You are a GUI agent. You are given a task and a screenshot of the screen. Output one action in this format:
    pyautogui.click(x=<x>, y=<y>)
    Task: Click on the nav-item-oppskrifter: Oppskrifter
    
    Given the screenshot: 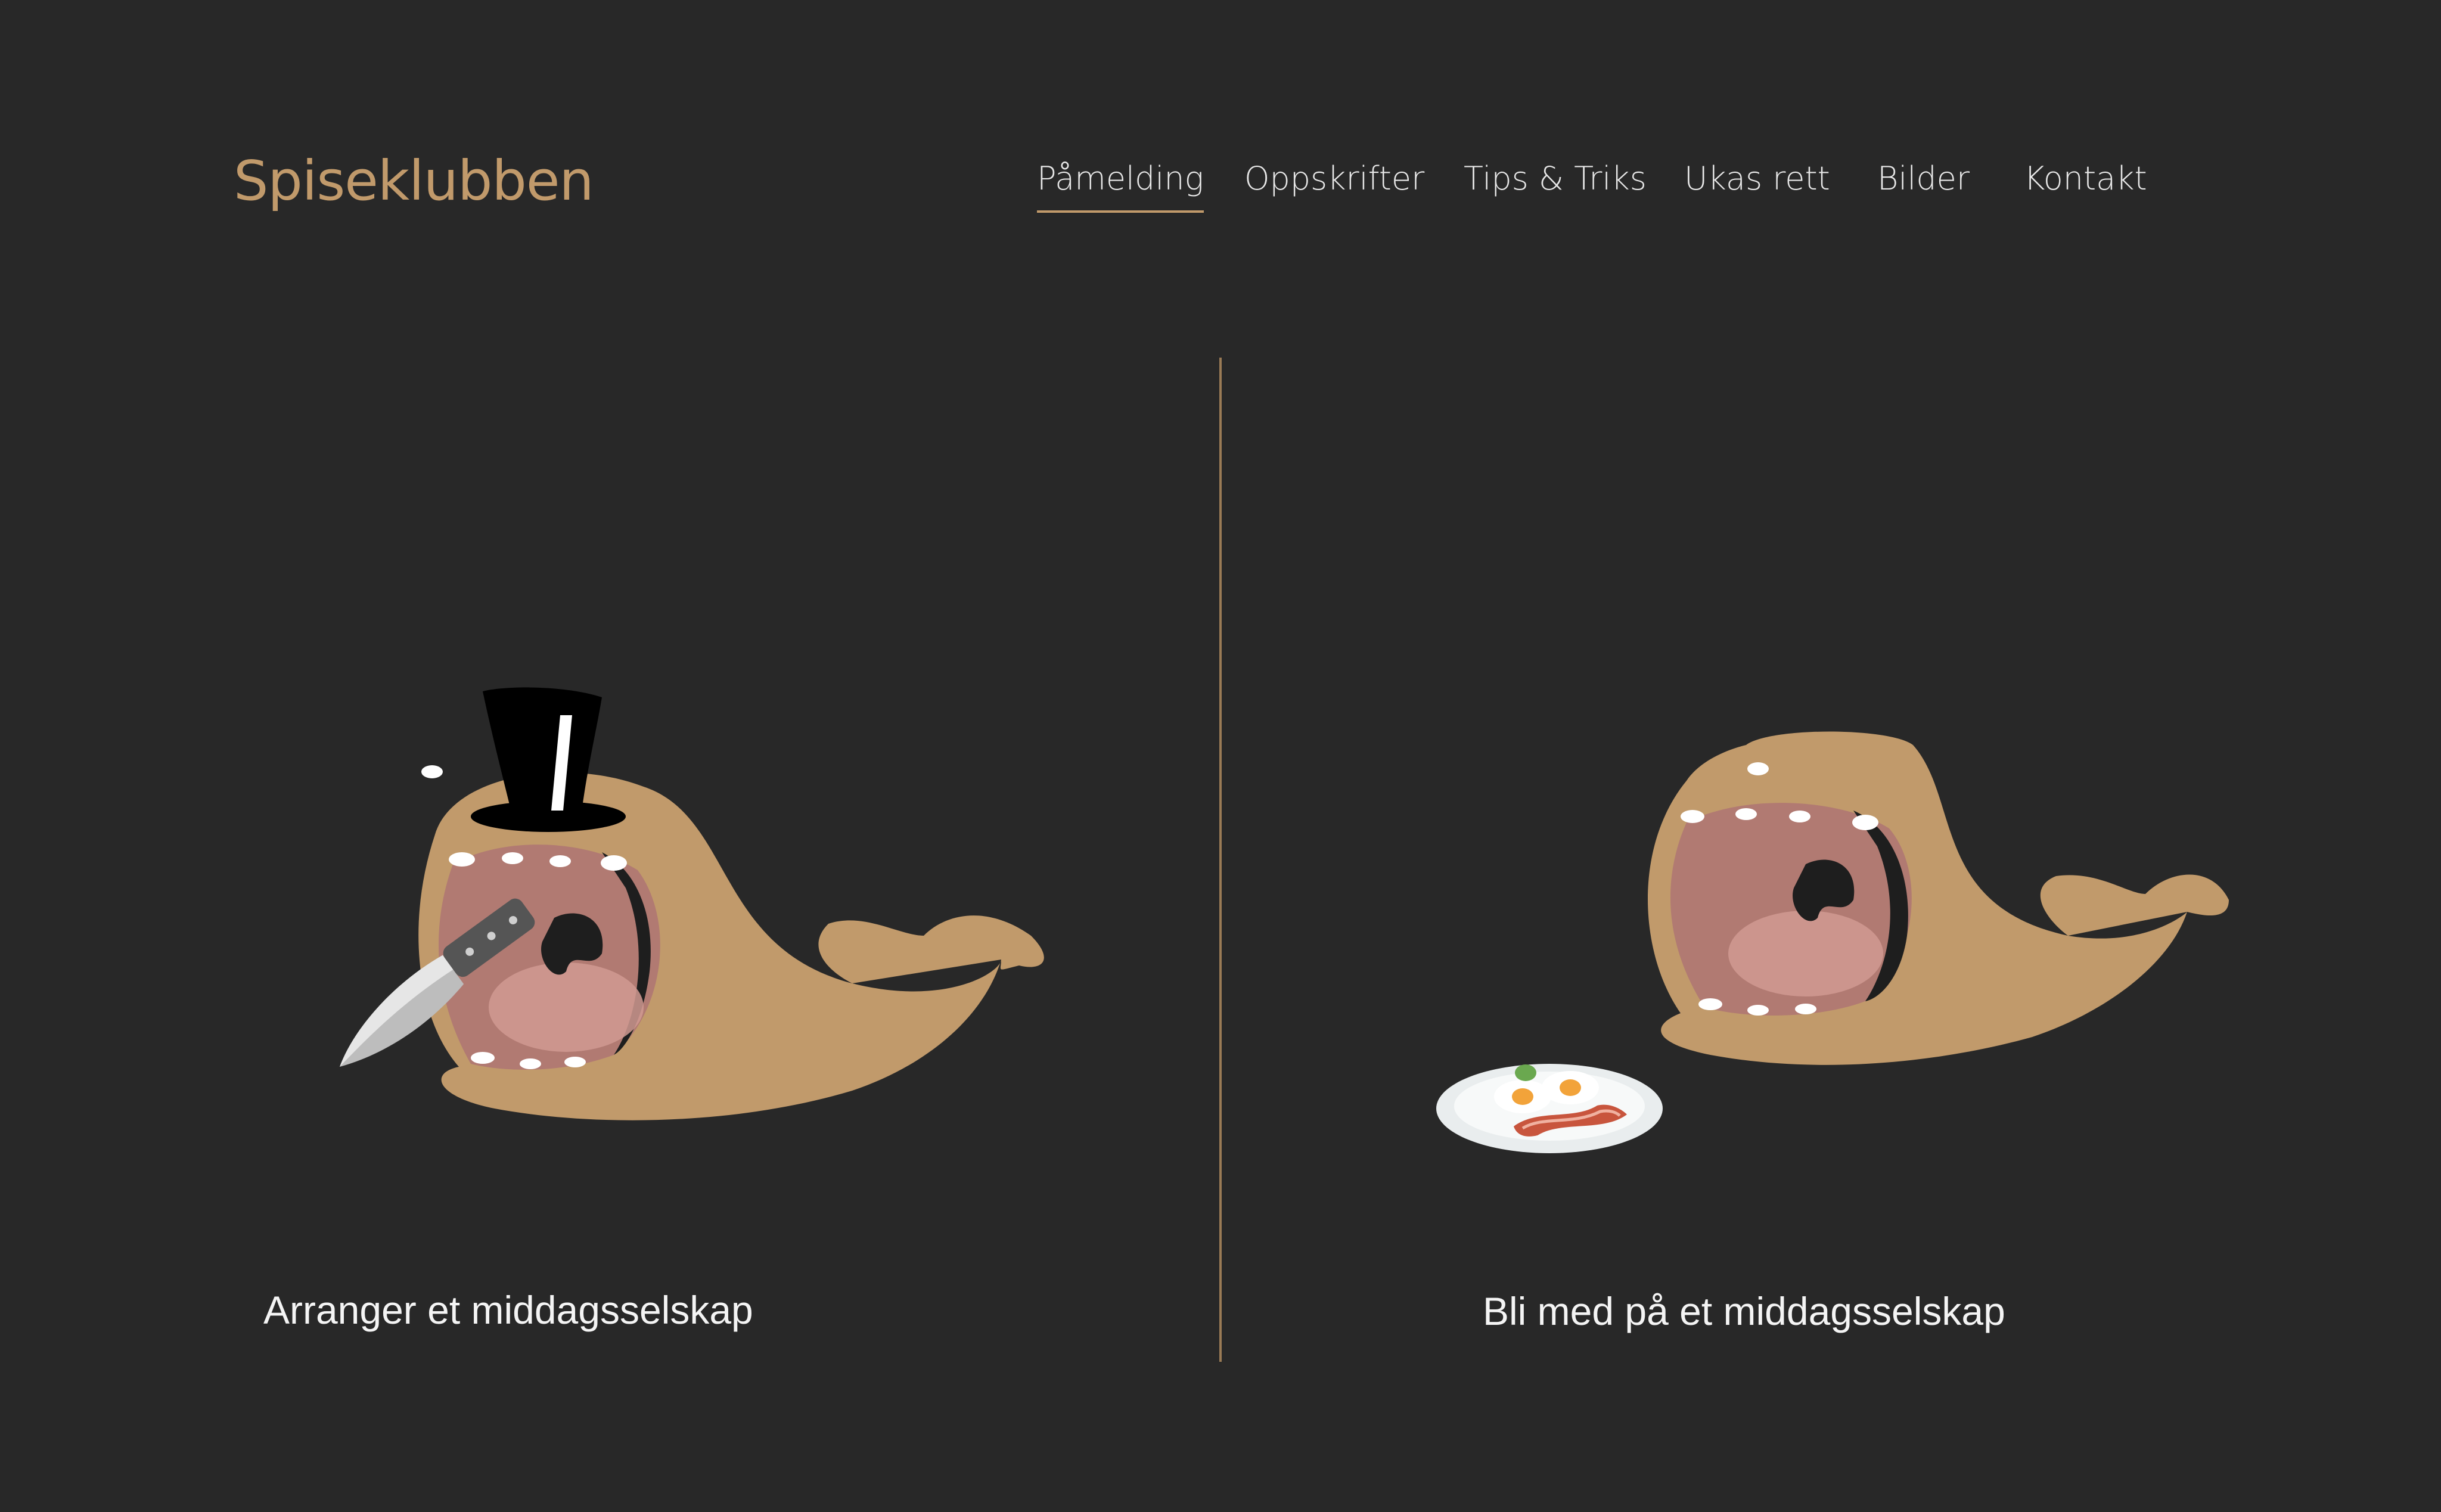 What is the action you would take?
    pyautogui.click(x=1334, y=178)
    